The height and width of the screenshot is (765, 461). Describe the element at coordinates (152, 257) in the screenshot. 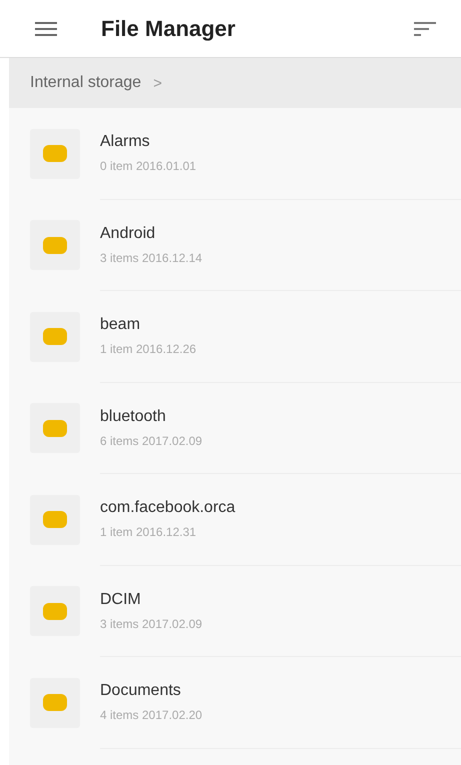

I see `folder-details: 3 items 2016.12.14` at that location.